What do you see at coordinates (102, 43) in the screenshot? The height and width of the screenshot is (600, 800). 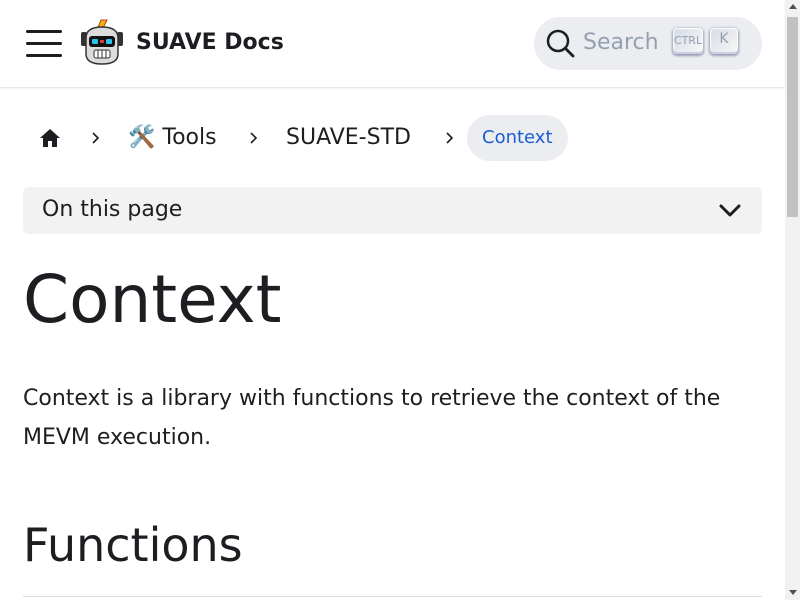 I see `robot-logo-icon` at bounding box center [102, 43].